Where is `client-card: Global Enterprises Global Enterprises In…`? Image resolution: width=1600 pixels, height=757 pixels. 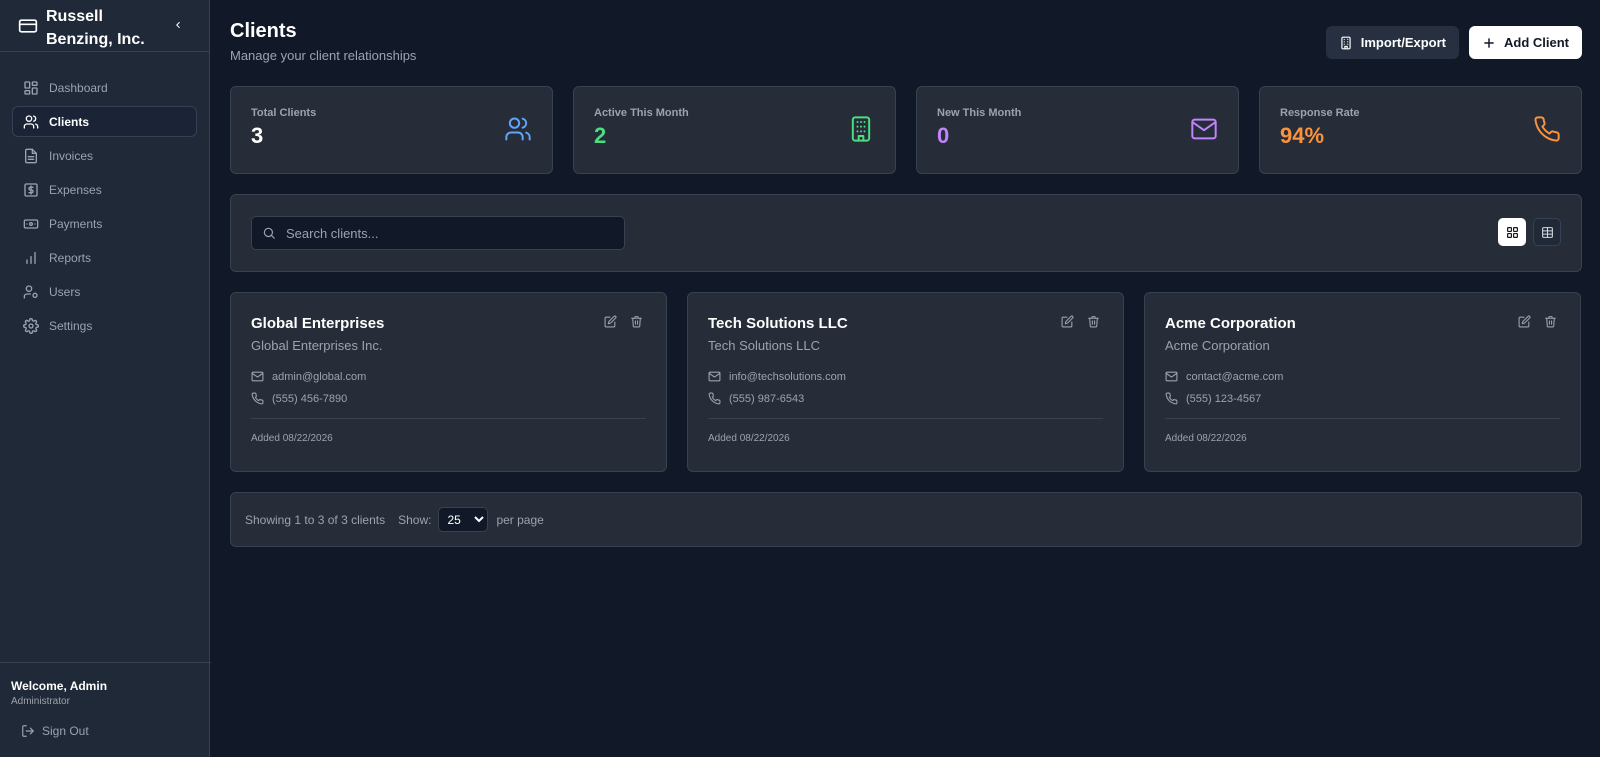
client-card: Global Enterprises Global Enterprises In… is located at coordinates (448, 382).